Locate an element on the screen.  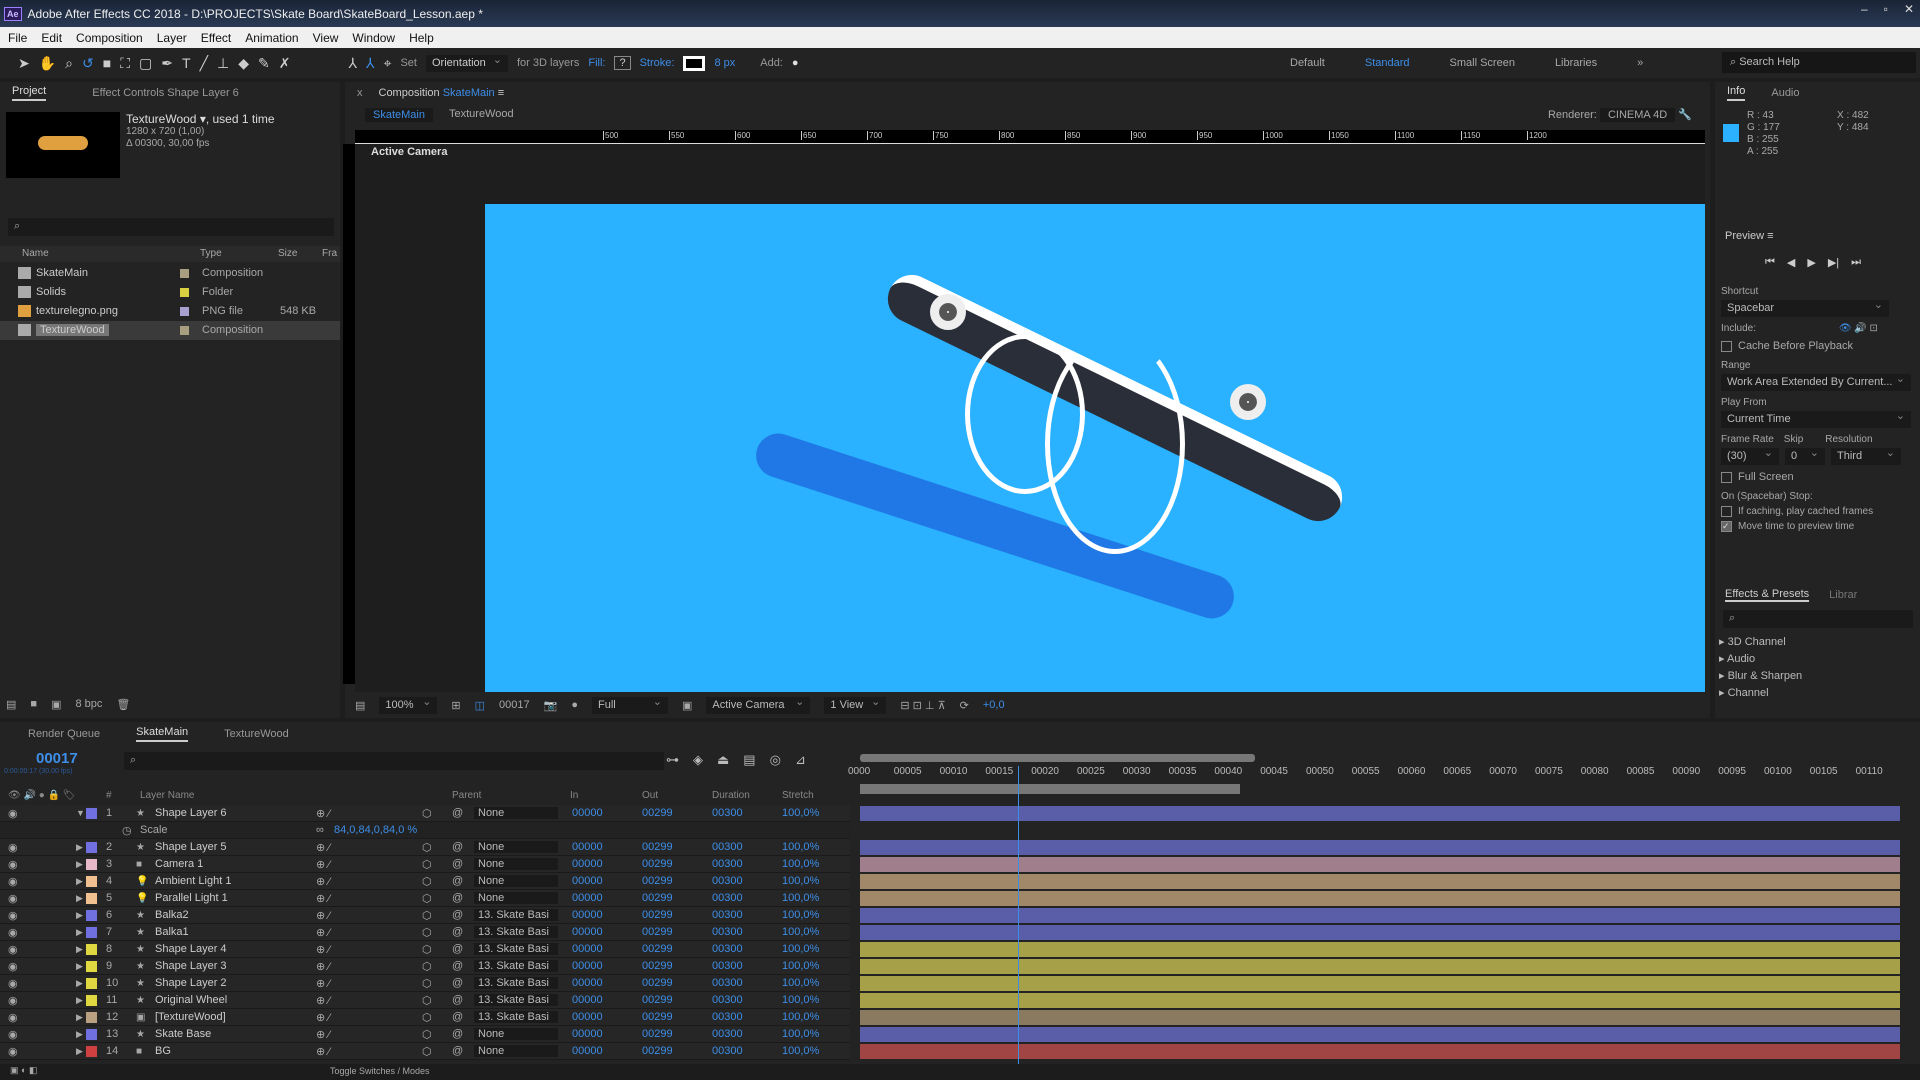
expand-arrow-icon: ▼ is located at coordinates (80, 813).